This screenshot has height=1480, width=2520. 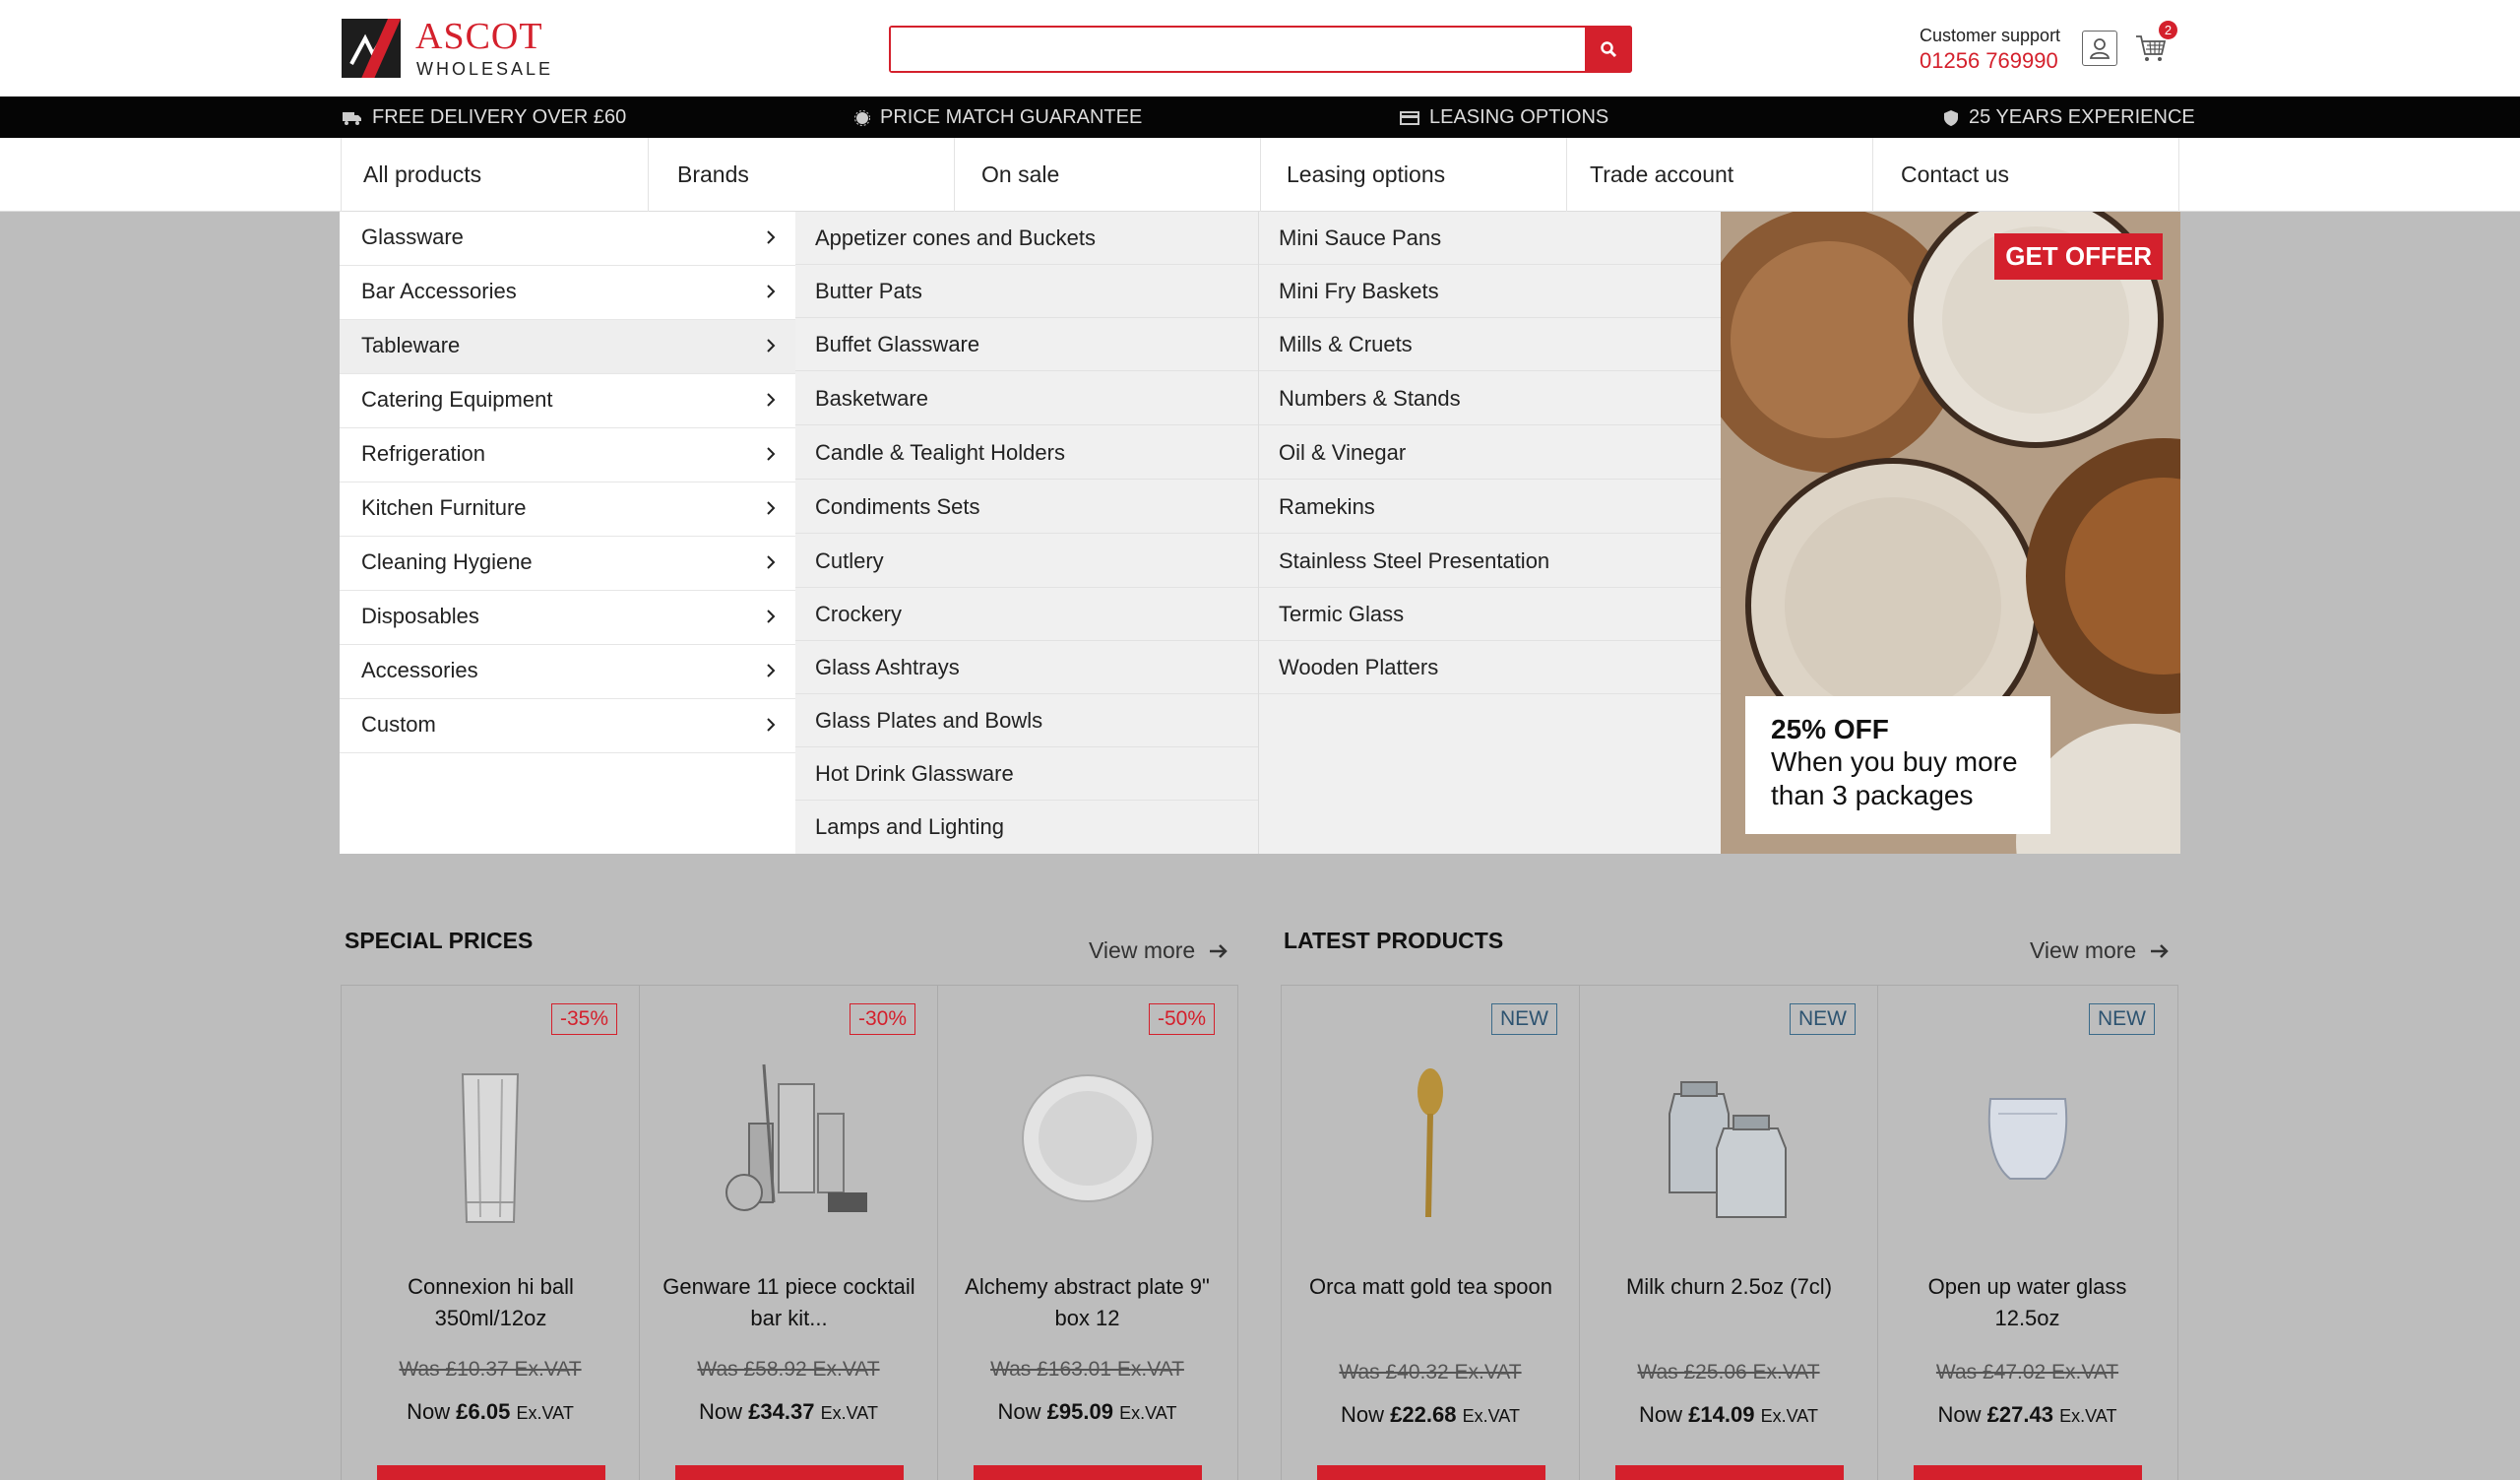 What do you see at coordinates (1026, 398) in the screenshot?
I see `subcategory-link: Basketware` at bounding box center [1026, 398].